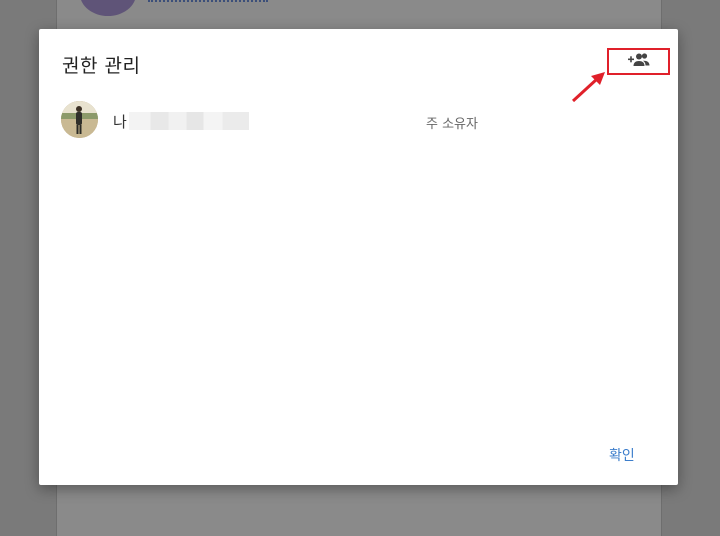 The width and height of the screenshot is (720, 536). What do you see at coordinates (120, 122) in the screenshot?
I see `member-name: 나` at bounding box center [120, 122].